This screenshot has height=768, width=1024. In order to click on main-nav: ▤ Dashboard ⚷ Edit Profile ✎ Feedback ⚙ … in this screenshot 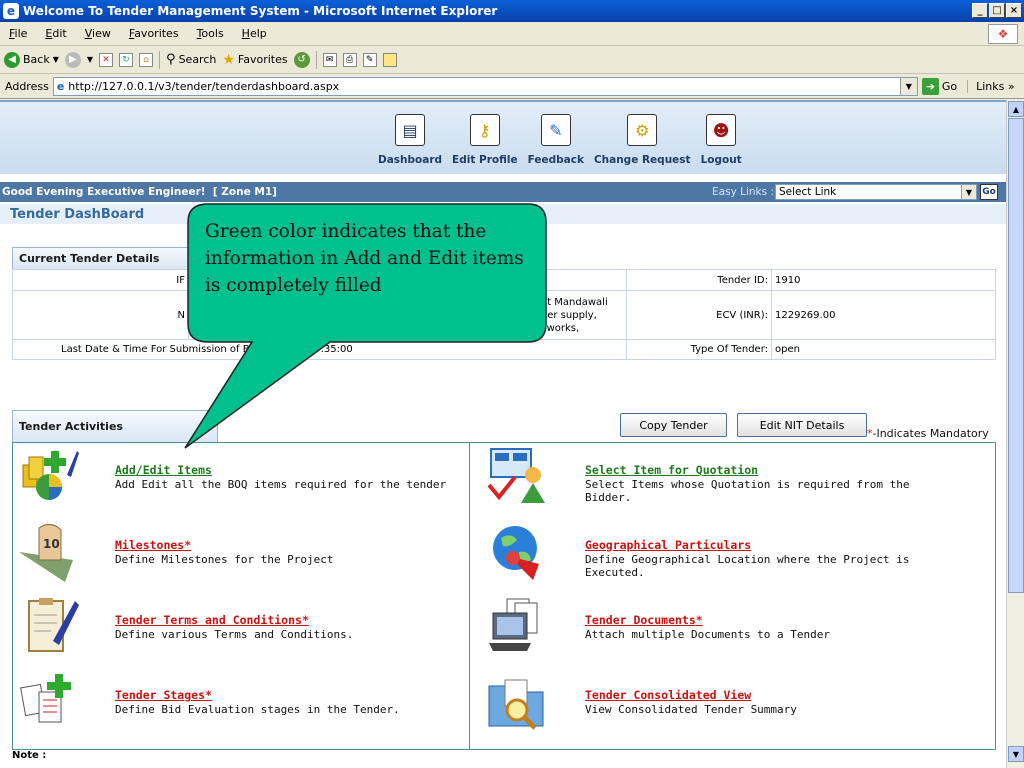, I will do `click(560, 140)`.